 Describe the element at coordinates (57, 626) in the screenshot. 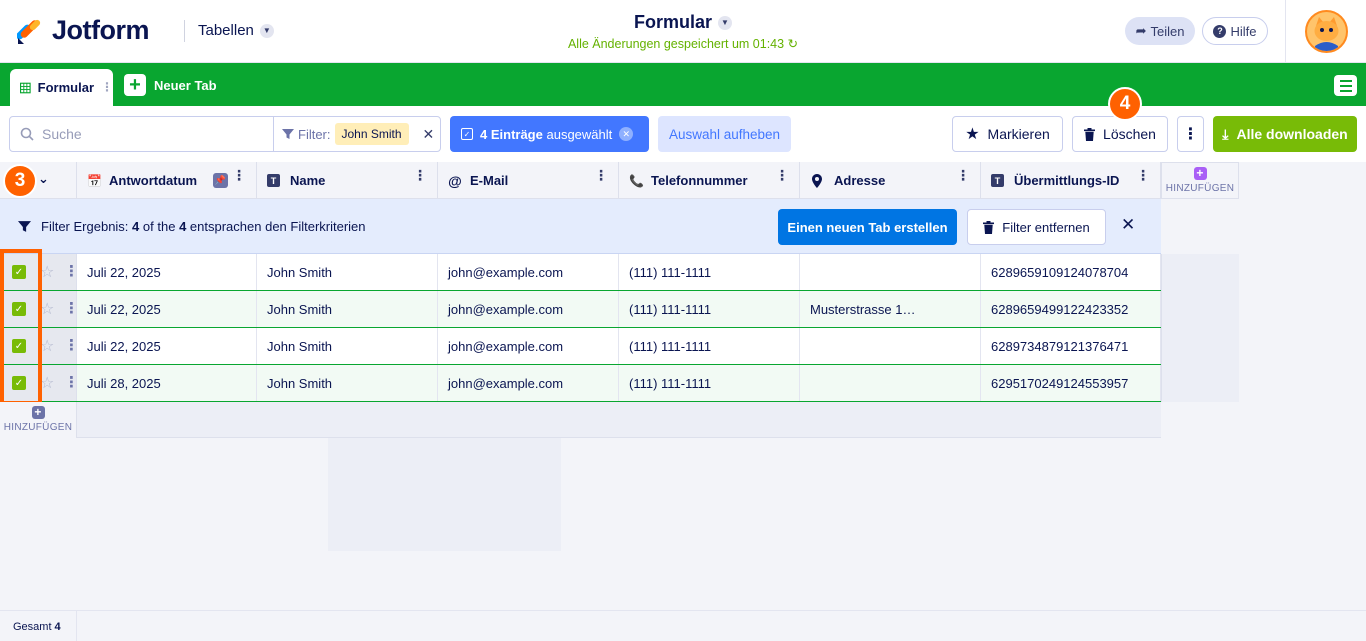

I see `total-value: 4` at that location.